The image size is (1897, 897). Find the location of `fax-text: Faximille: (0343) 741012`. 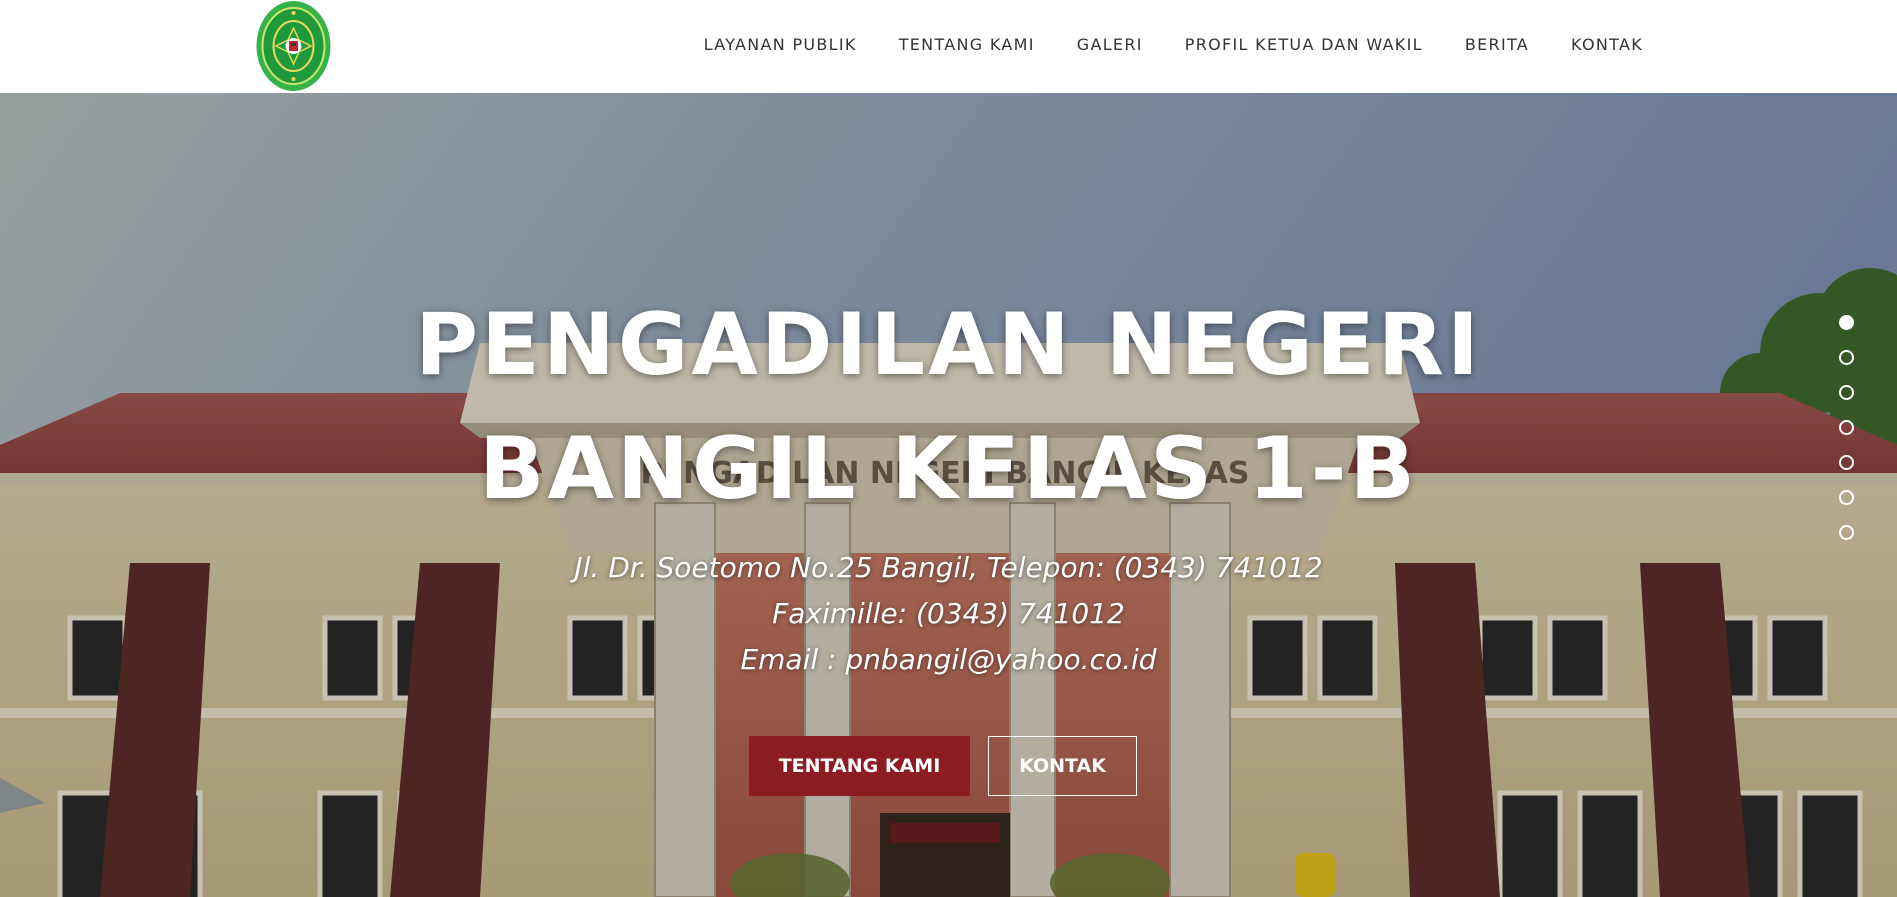

fax-text: Faximille: (0343) 741012 is located at coordinates (948, 613).